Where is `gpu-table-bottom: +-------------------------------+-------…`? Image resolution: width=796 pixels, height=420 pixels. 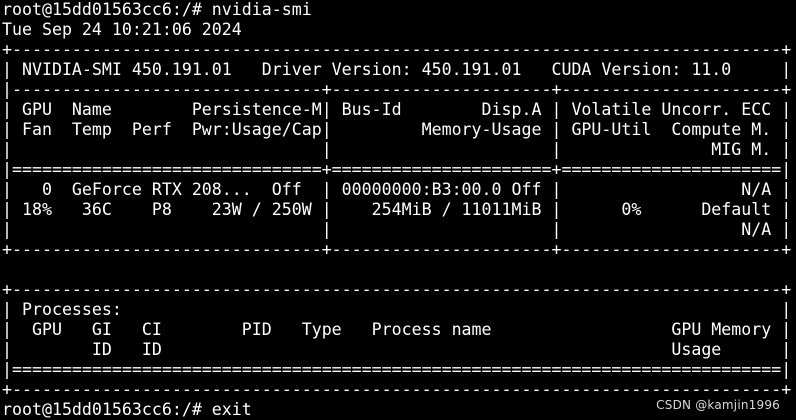
gpu-table-bottom: +-------------------------------+-------… is located at coordinates (397, 249).